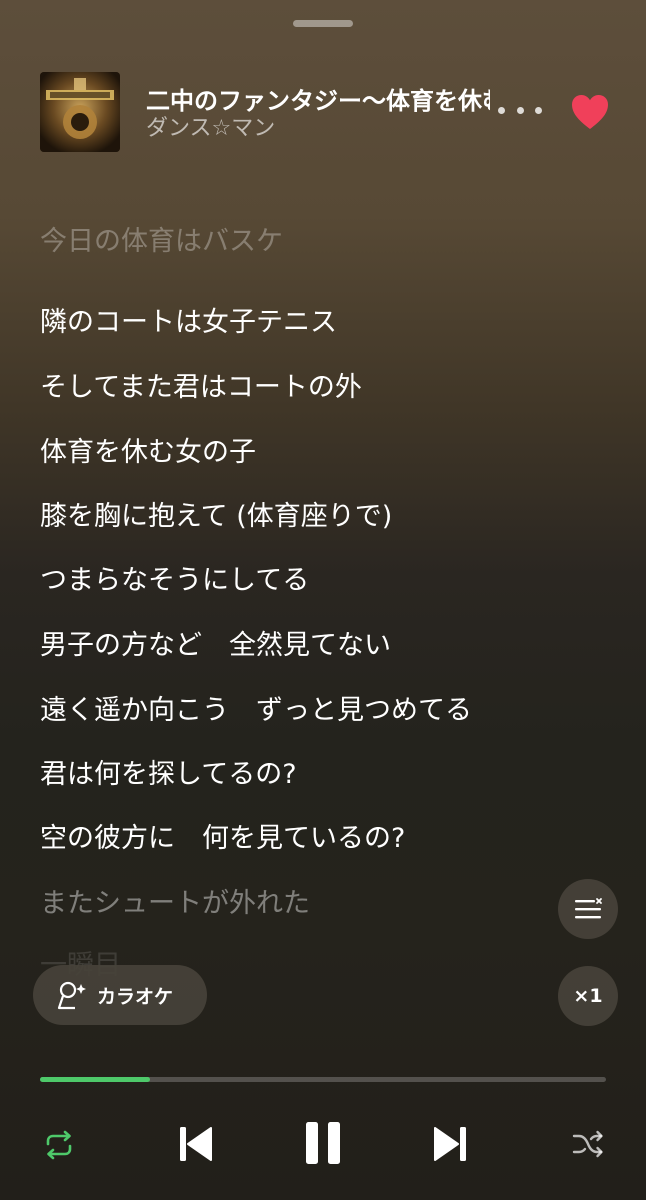 This screenshot has width=646, height=1200. I want to click on lyric-line: 膝を胸に抱えて (体育座りで), so click(216, 517).